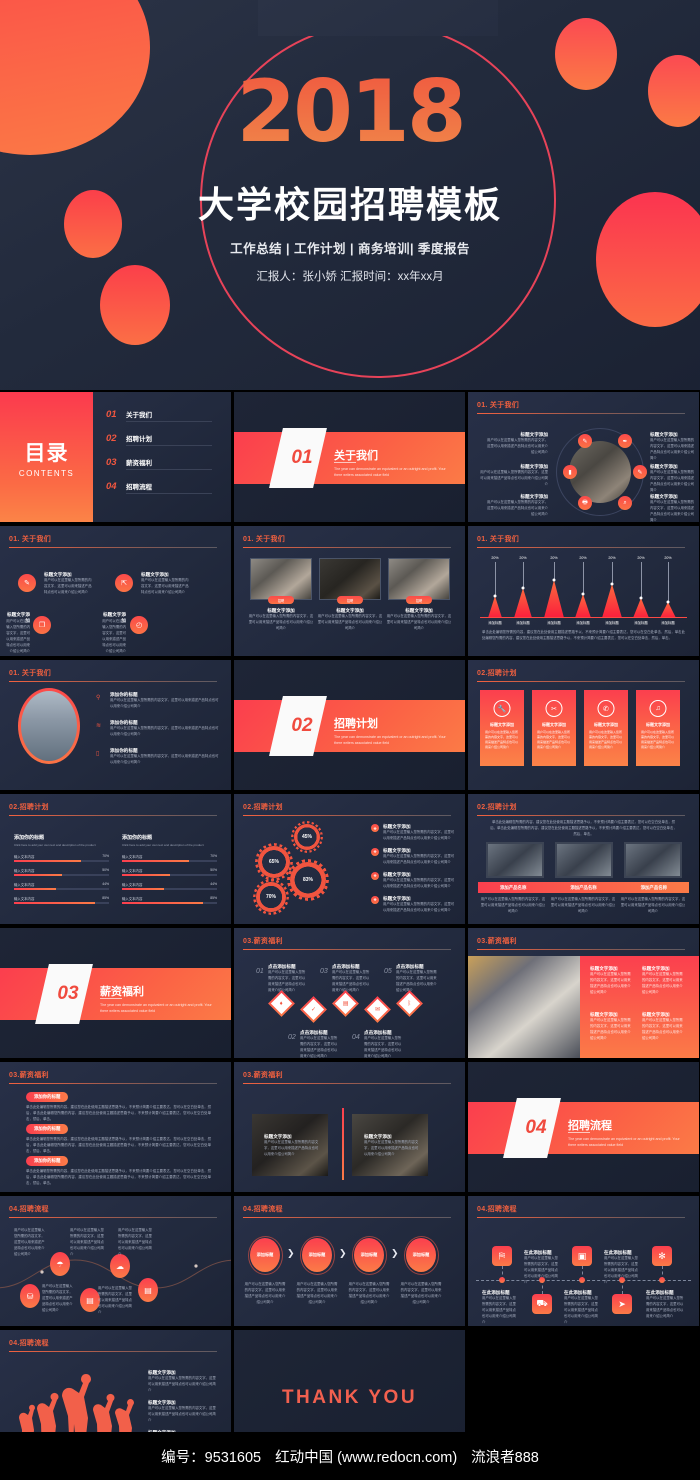 This screenshot has width=700, height=1480. I want to click on truck-icon: ⛟, so click(542, 1304).